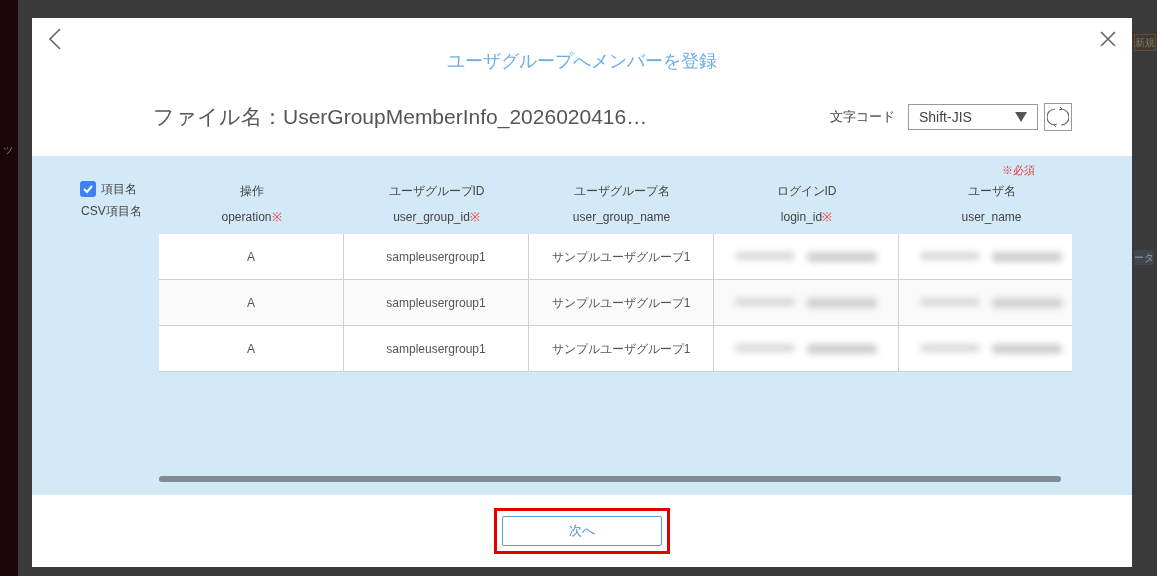 This screenshot has height=576, width=1157. I want to click on column-key: login_id※, so click(806, 217).